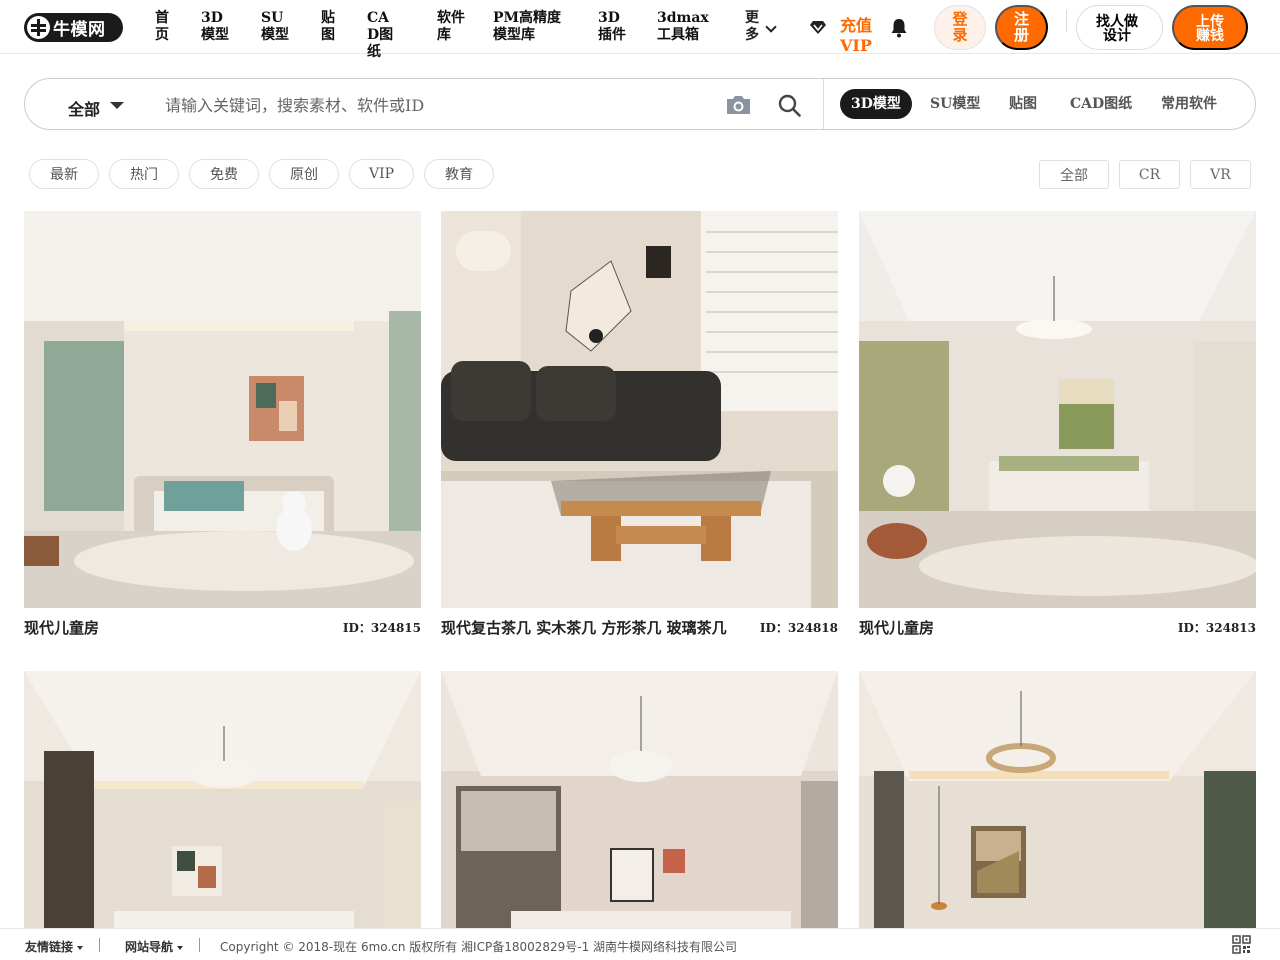  I want to click on card-id: ID：324818, so click(798, 628).